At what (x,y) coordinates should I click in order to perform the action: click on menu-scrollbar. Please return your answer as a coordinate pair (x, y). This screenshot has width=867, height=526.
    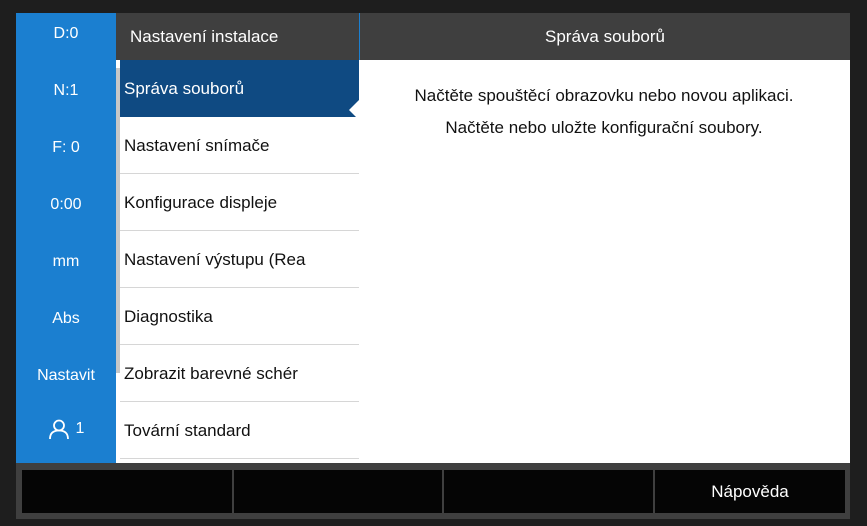
    Looking at the image, I should click on (118, 261).